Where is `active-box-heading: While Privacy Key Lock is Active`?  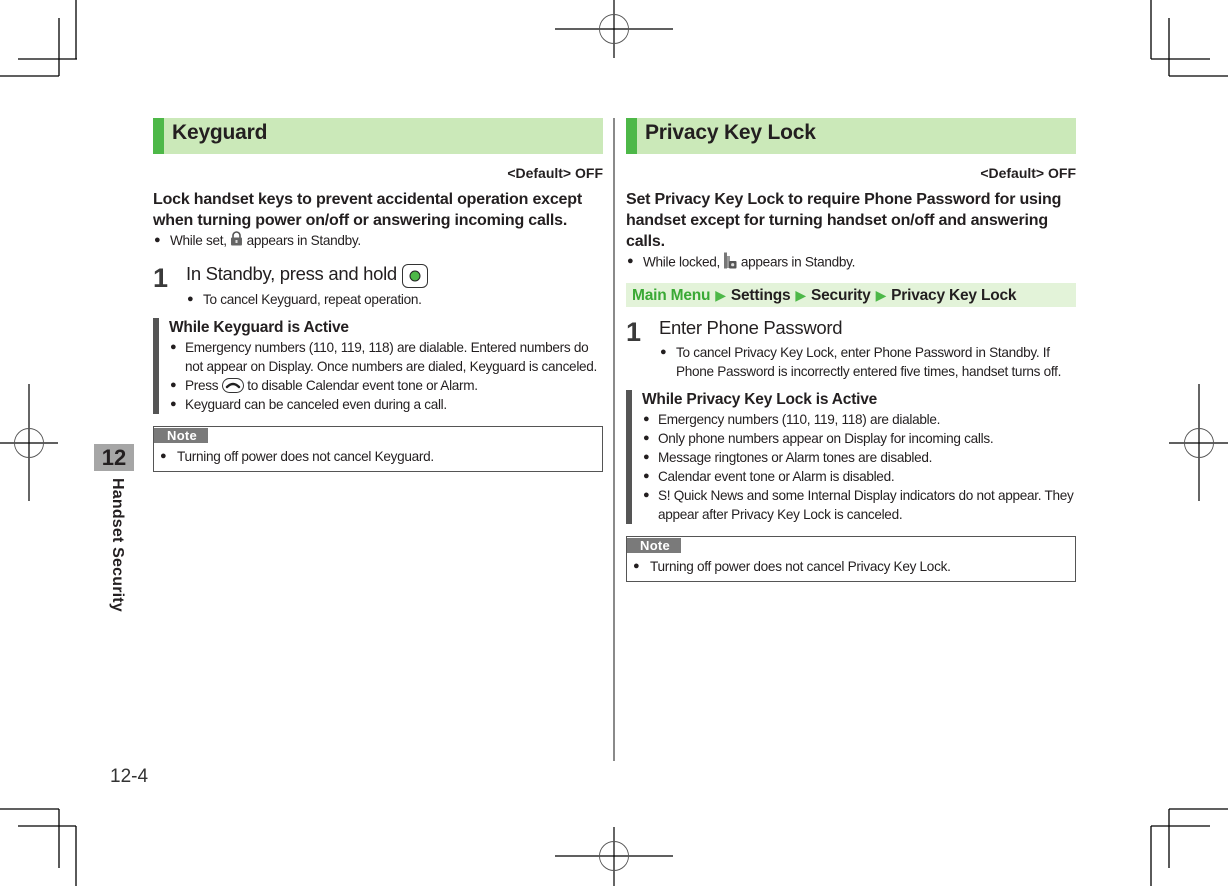 active-box-heading: While Privacy Key Lock is Active is located at coordinates (760, 399).